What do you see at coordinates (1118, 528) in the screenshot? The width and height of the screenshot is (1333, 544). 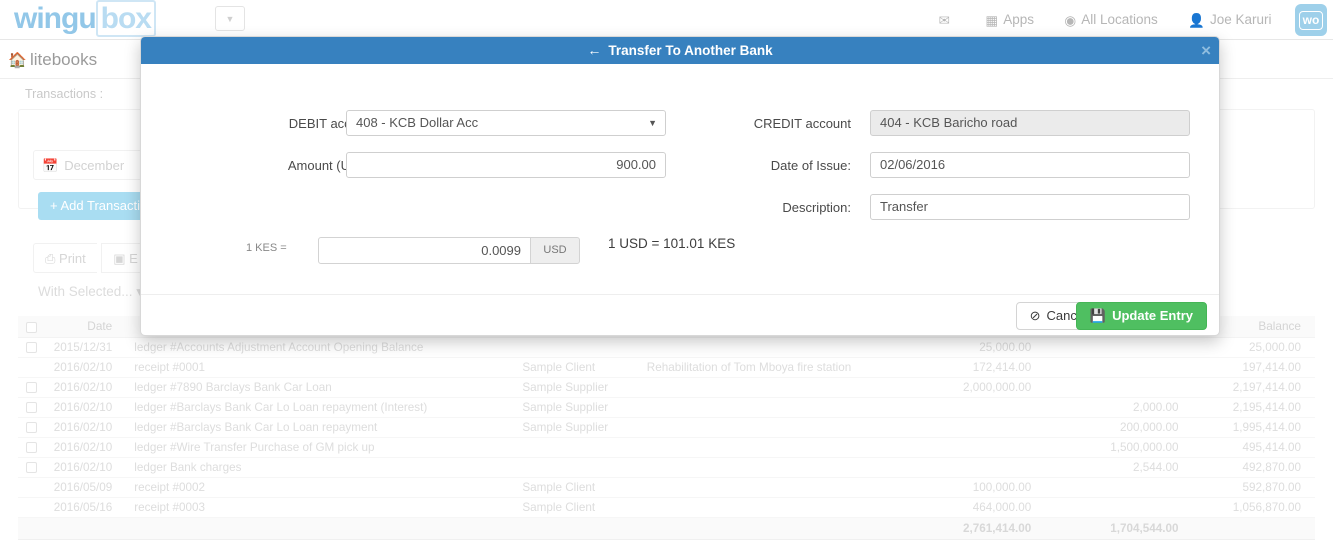 I see `totals-cell: 1,704,544.00` at bounding box center [1118, 528].